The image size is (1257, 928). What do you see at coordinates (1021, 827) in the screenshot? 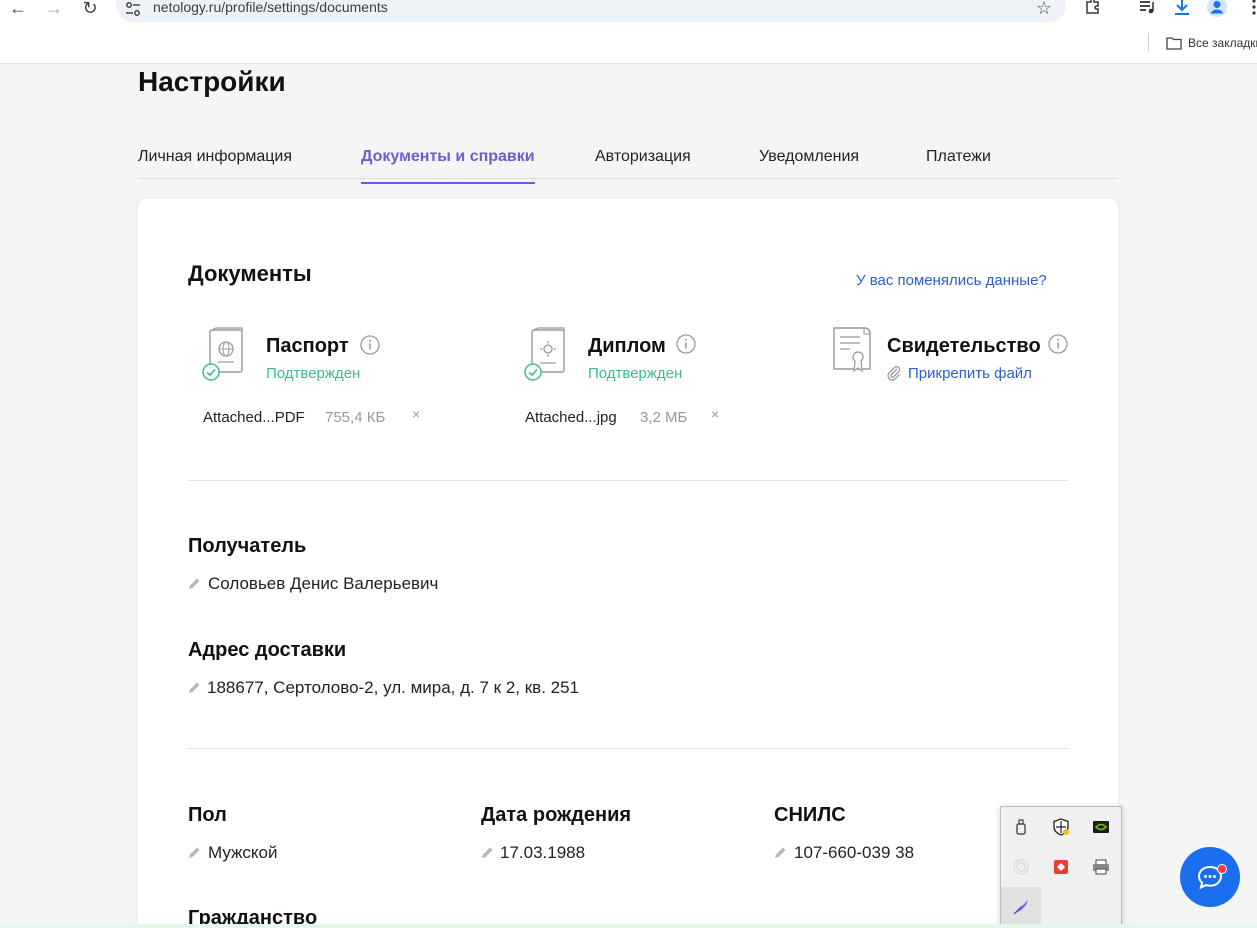
I see `usb-device-icon` at bounding box center [1021, 827].